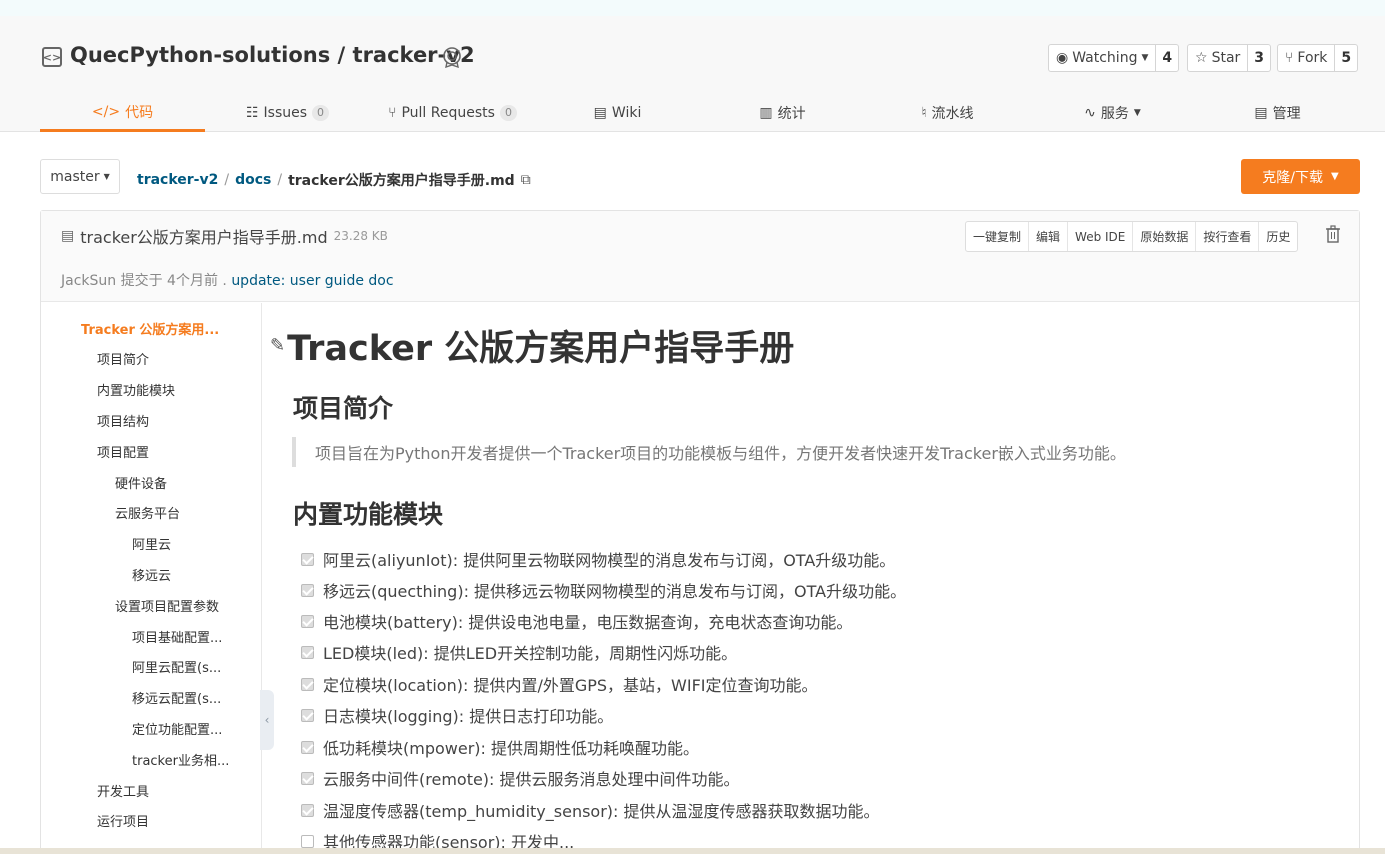 This screenshot has height=854, width=1385. What do you see at coordinates (139, 112) in the screenshot?
I see `tab-label: 代码` at bounding box center [139, 112].